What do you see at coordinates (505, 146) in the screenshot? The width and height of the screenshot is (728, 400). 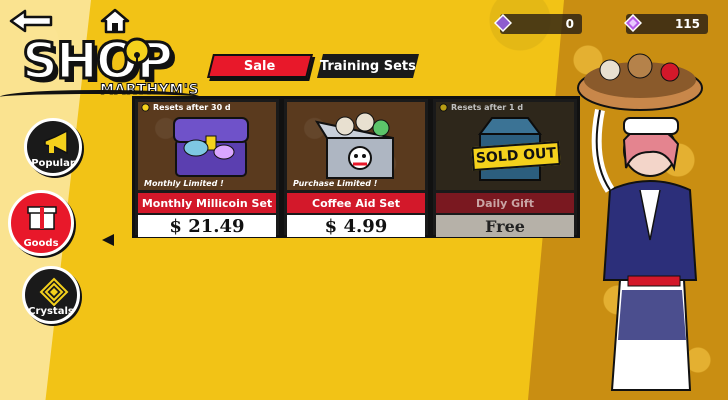 I see `product-image: Resets after 1 d SOLD OUT` at bounding box center [505, 146].